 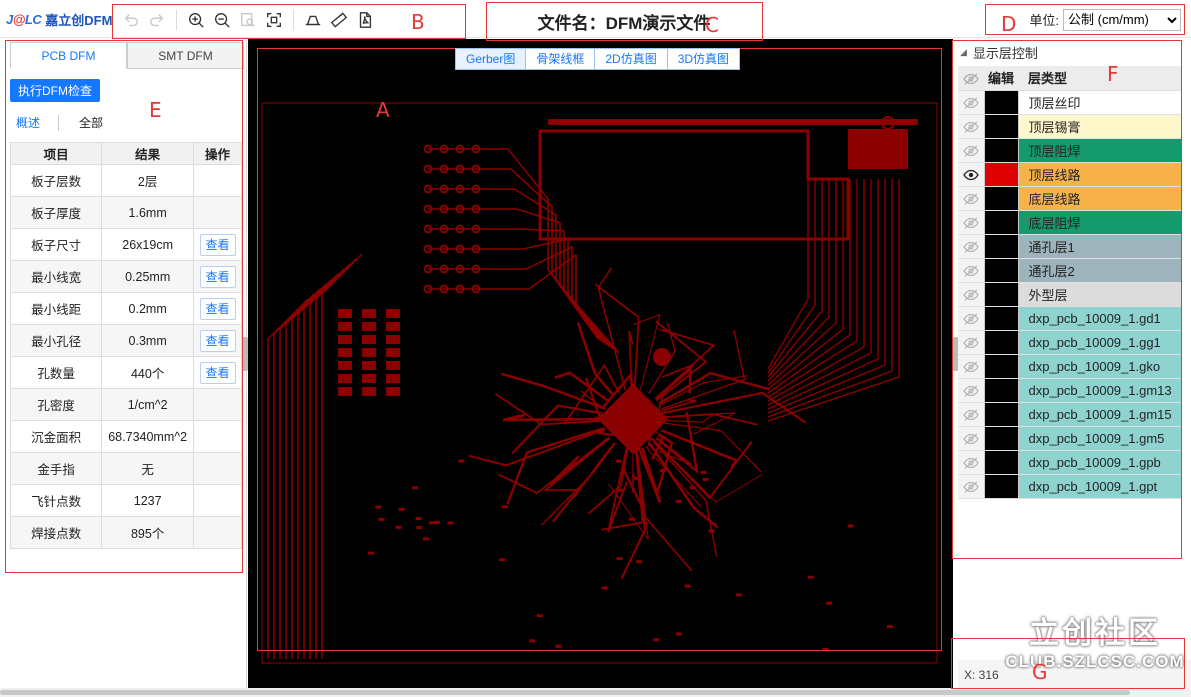 What do you see at coordinates (1070, 174) in the screenshot?
I see `layer-row: 顶层线路` at bounding box center [1070, 174].